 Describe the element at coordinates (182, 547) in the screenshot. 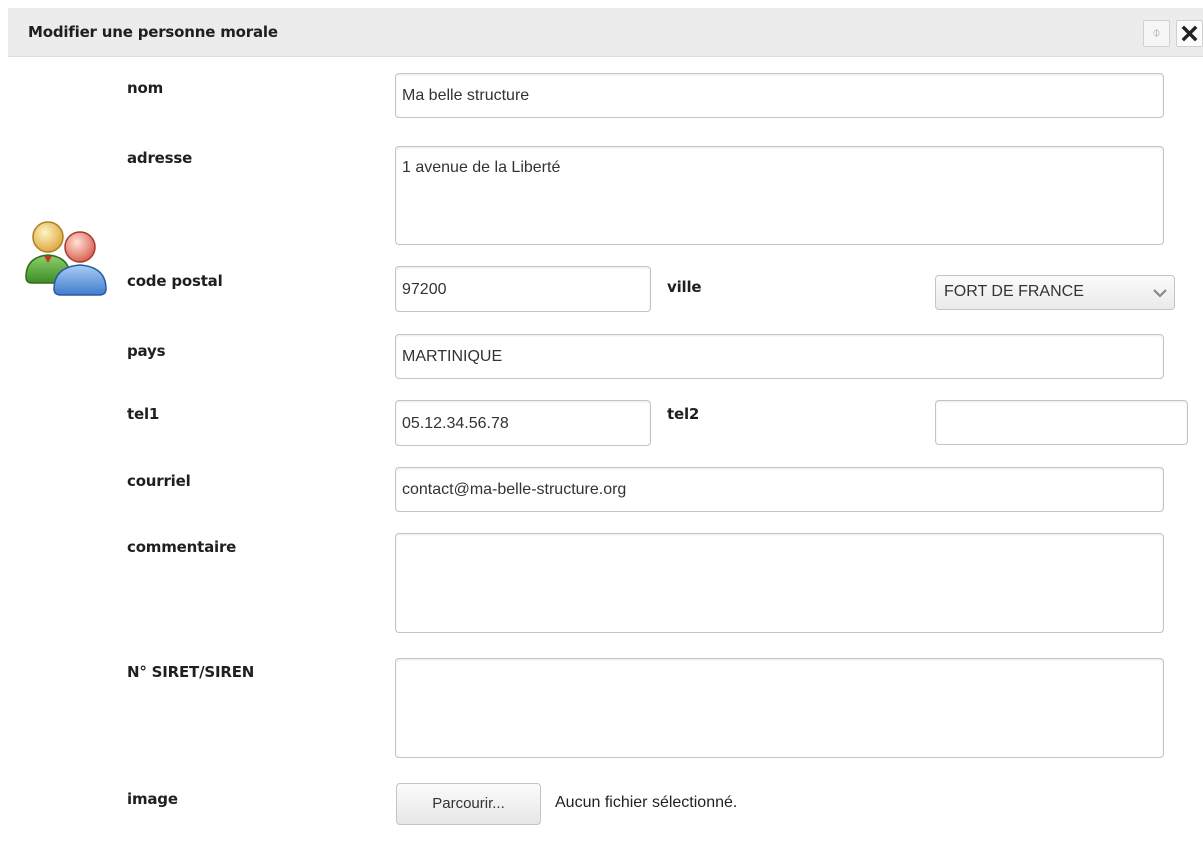

I see `commentaire-label: commentaire` at that location.